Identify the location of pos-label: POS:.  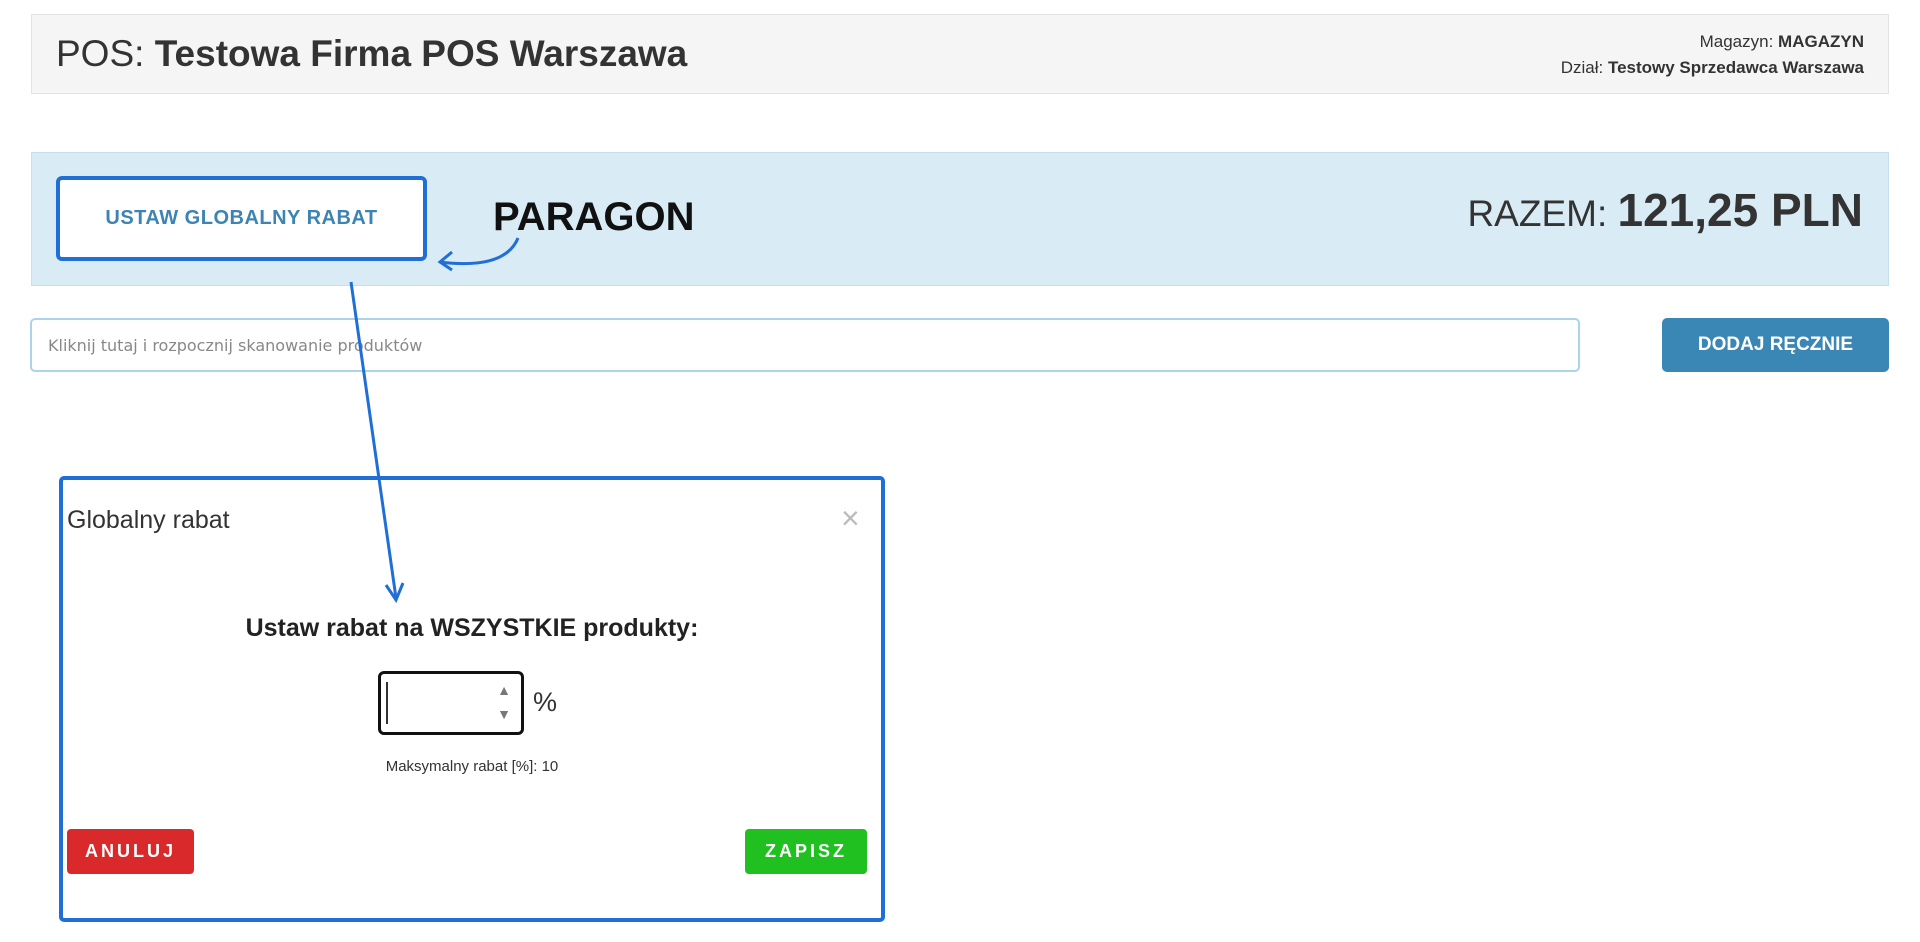
(105, 53).